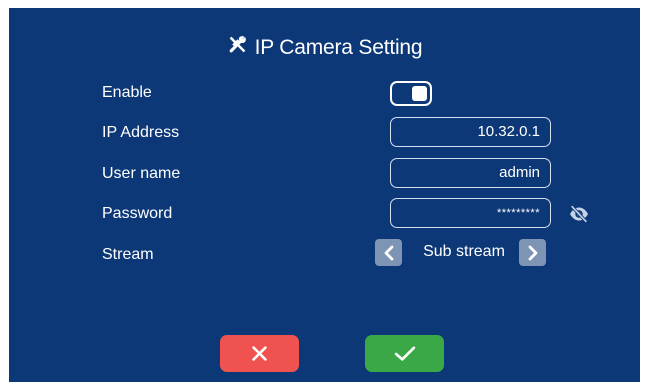  I want to click on ip-address-label: IP Address, so click(141, 132).